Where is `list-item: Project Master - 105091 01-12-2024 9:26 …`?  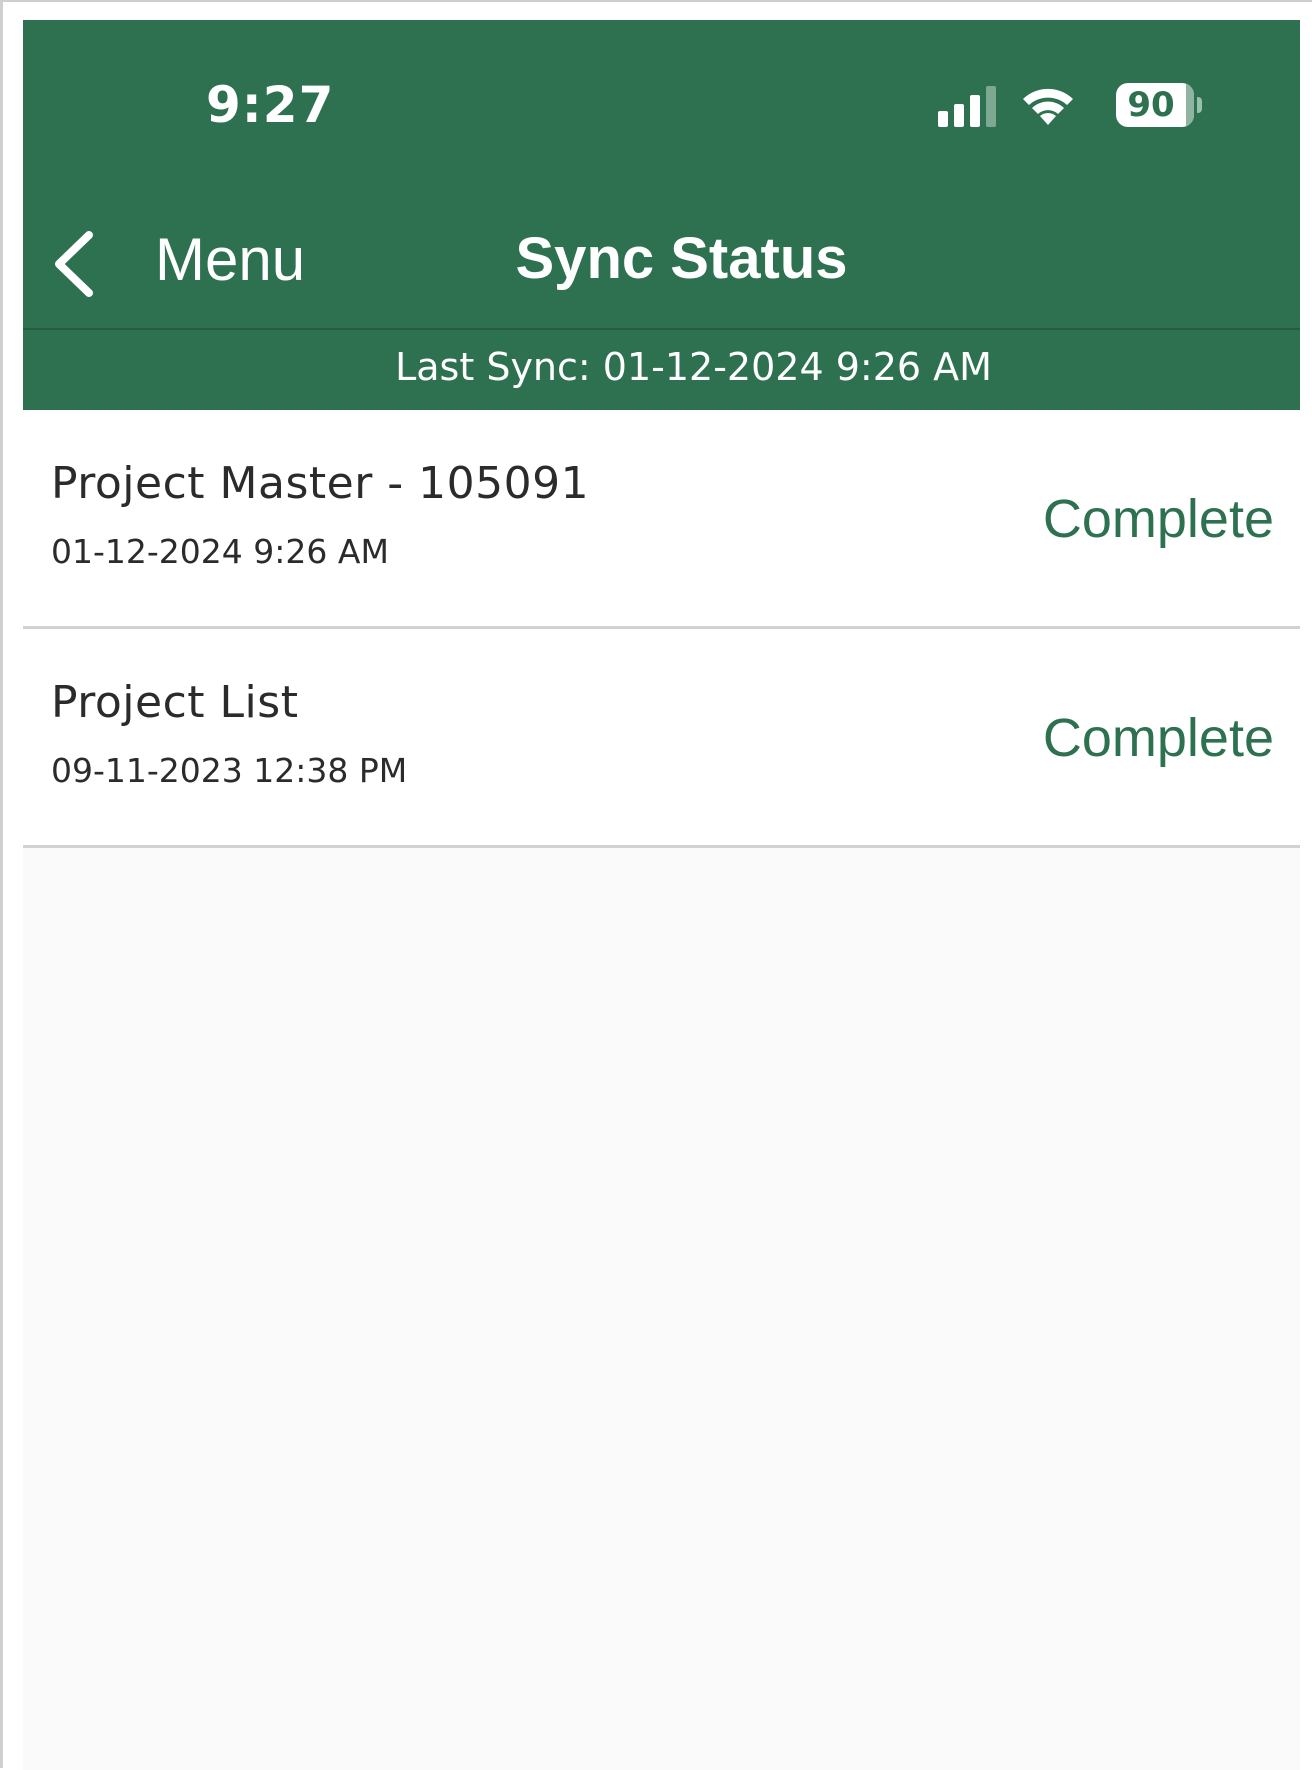 list-item: Project Master - 105091 01-12-2024 9:26 … is located at coordinates (661, 519).